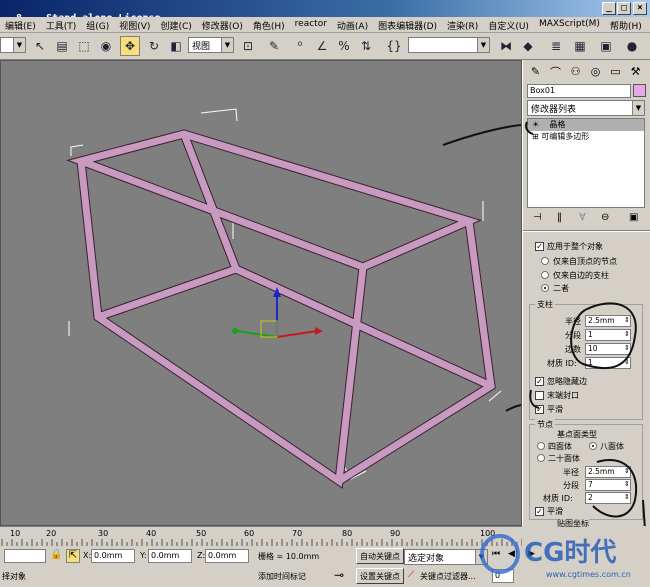 The image size is (650, 587). Describe the element at coordinates (411, 575) in the screenshot. I see `key-filter-icon: ⟋` at that location.